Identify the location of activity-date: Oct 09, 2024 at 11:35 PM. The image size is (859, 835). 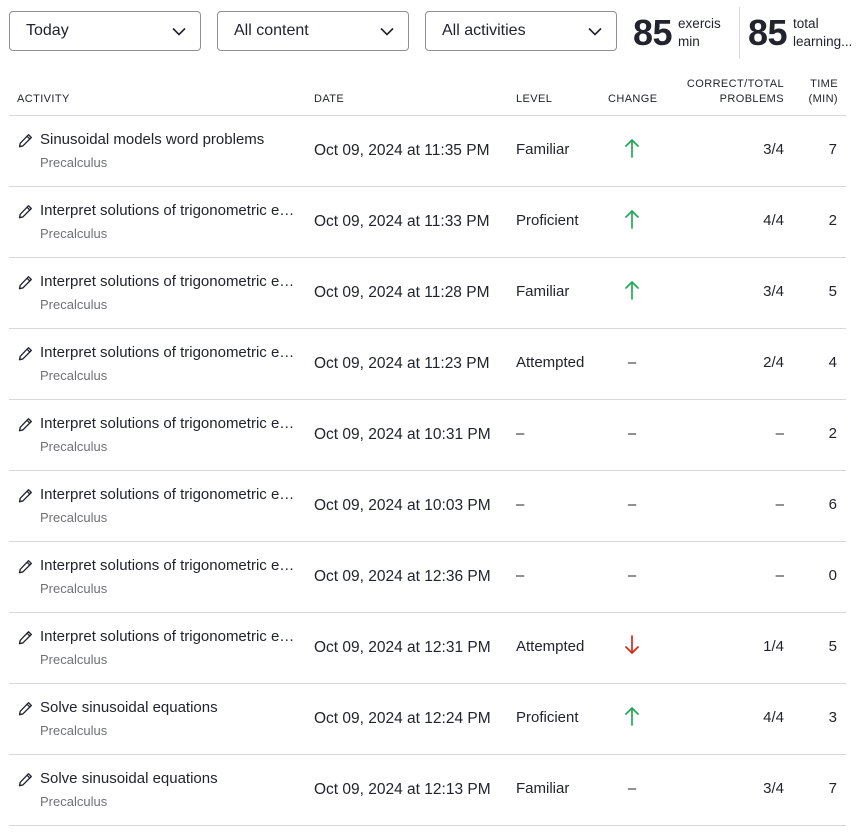
(402, 150).